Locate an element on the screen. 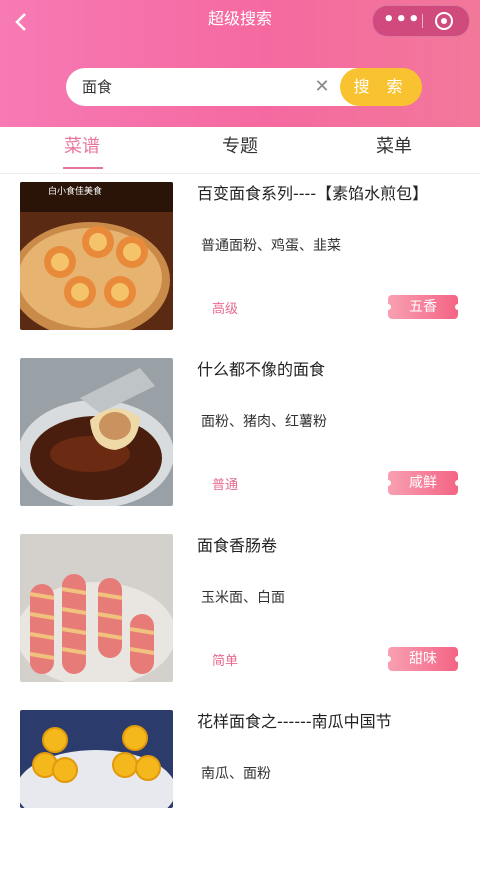  difficulty-label: 普通 is located at coordinates (225, 485).